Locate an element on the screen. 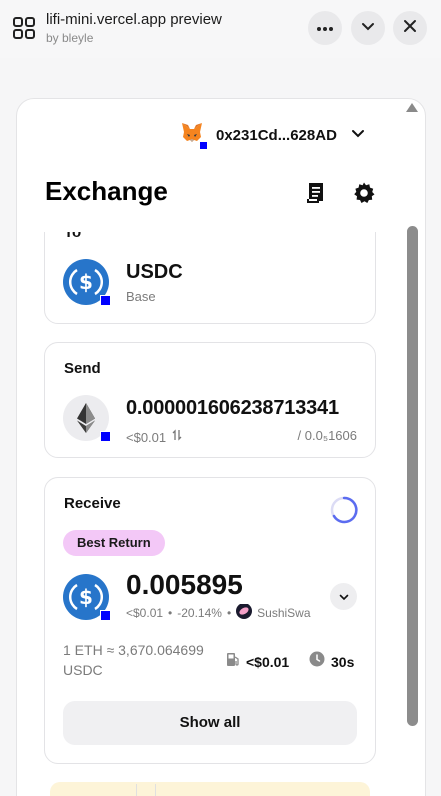 This screenshot has width=441, height=796. more-options-button is located at coordinates (325, 28).